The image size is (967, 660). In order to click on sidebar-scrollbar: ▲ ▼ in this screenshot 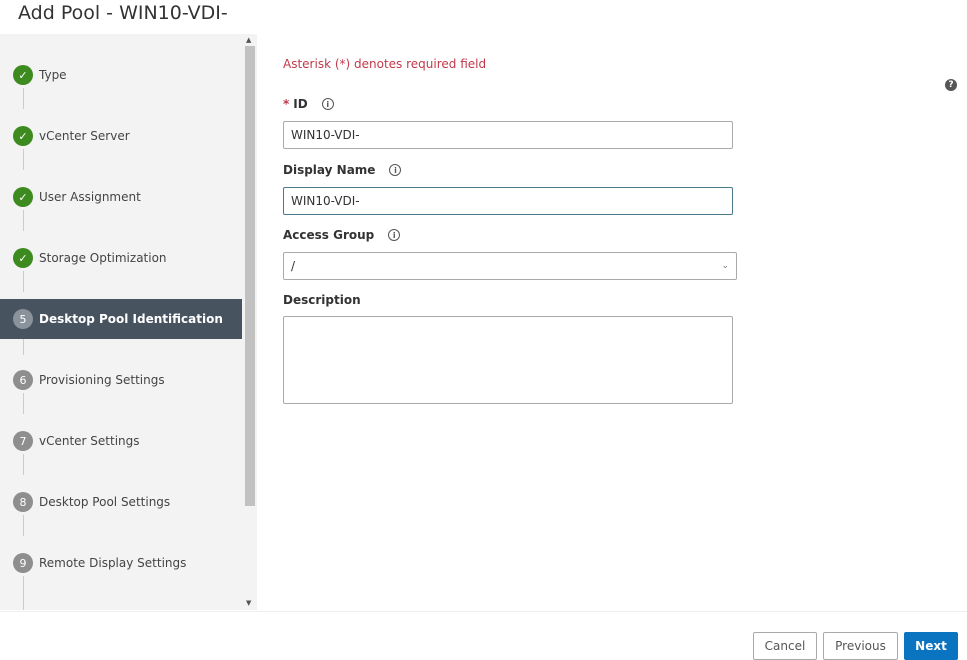, I will do `click(250, 322)`.